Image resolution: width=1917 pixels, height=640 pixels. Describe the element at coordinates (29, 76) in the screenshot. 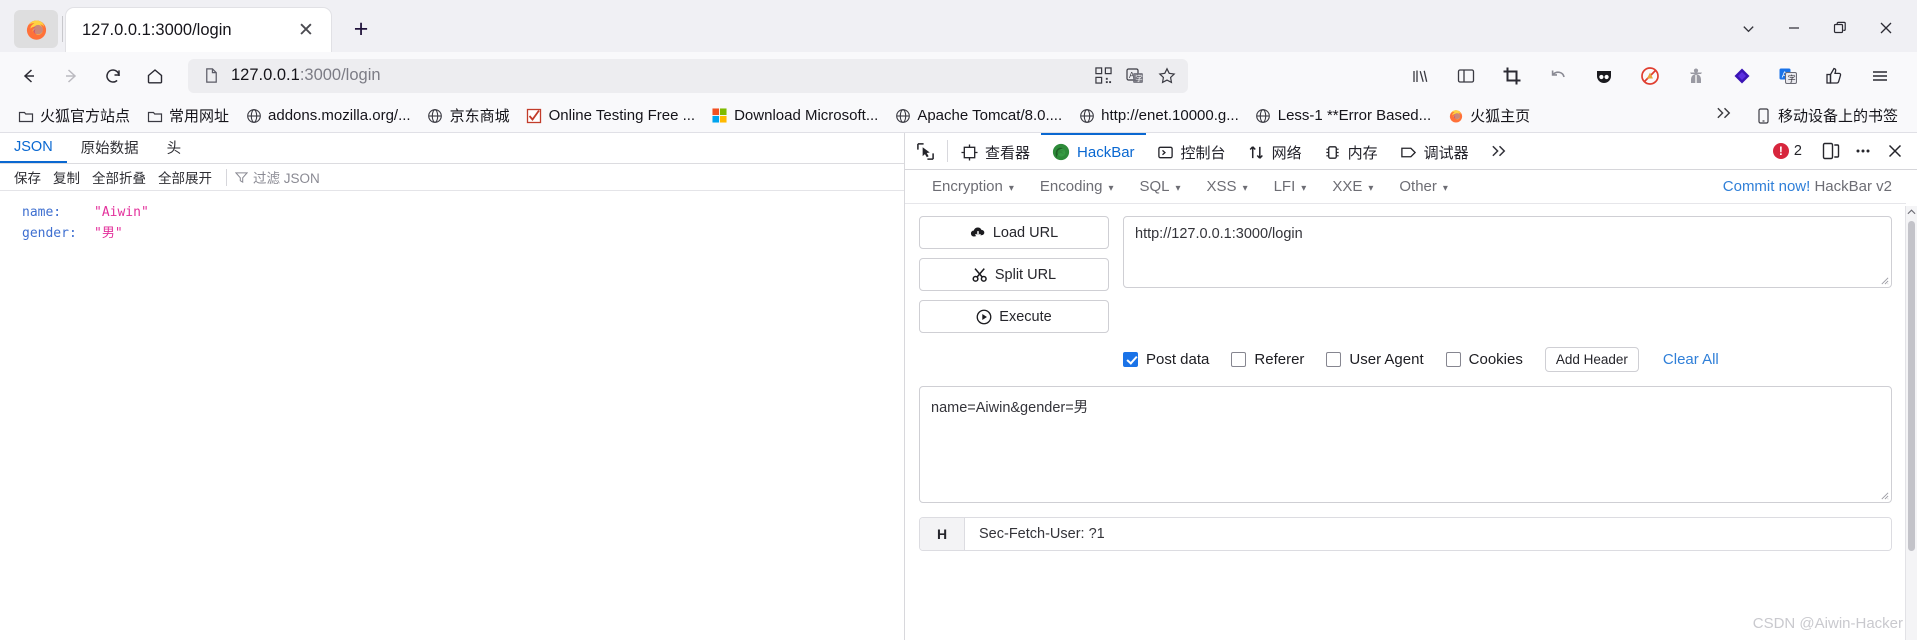

I see `back-arrow-icon` at that location.